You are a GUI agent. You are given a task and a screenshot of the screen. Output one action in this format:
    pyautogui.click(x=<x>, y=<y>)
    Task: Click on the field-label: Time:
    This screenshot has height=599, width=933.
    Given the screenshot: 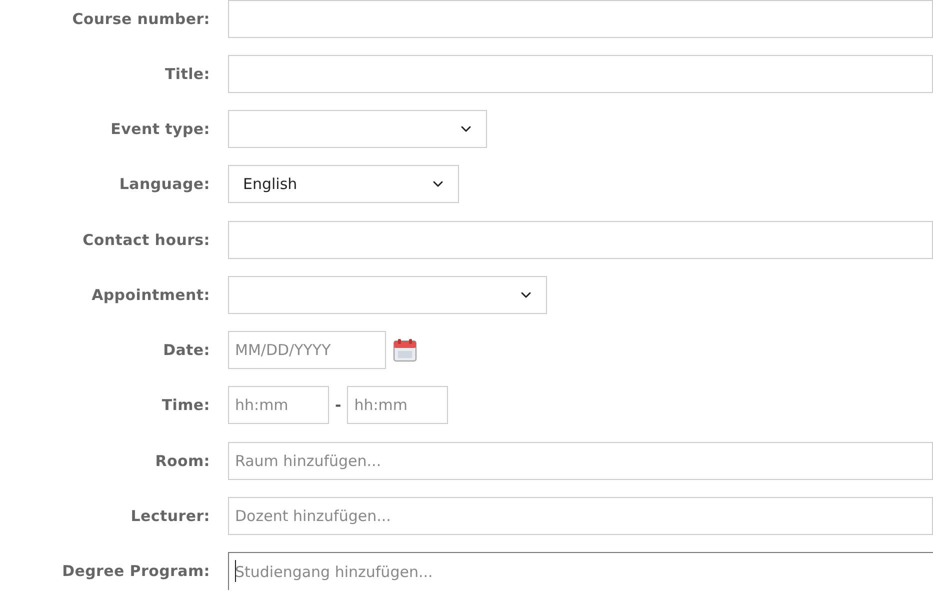 What is the action you would take?
    pyautogui.click(x=186, y=405)
    